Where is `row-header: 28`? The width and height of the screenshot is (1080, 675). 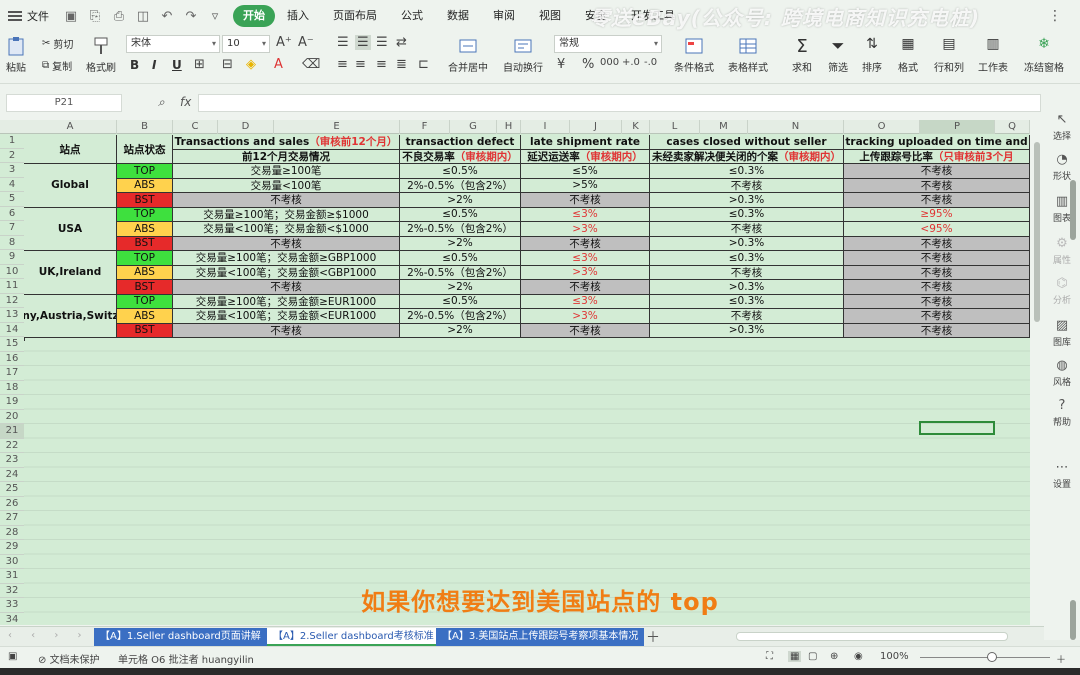 row-header: 28 is located at coordinates (12, 533).